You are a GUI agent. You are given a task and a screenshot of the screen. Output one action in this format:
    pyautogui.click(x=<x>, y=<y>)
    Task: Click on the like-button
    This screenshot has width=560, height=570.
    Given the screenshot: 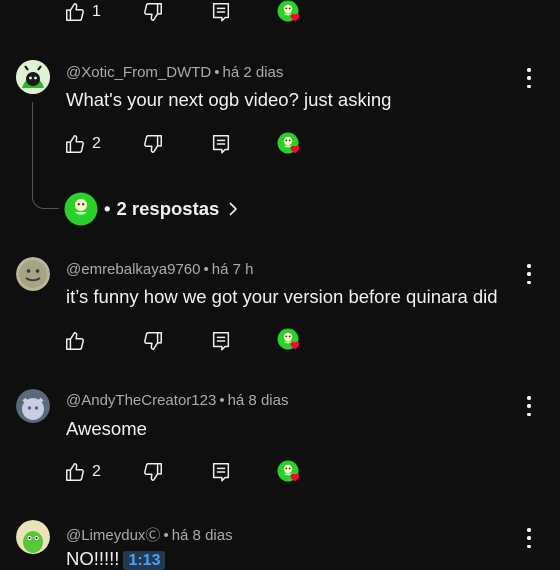 What is the action you would take?
    pyautogui.click(x=78, y=341)
    